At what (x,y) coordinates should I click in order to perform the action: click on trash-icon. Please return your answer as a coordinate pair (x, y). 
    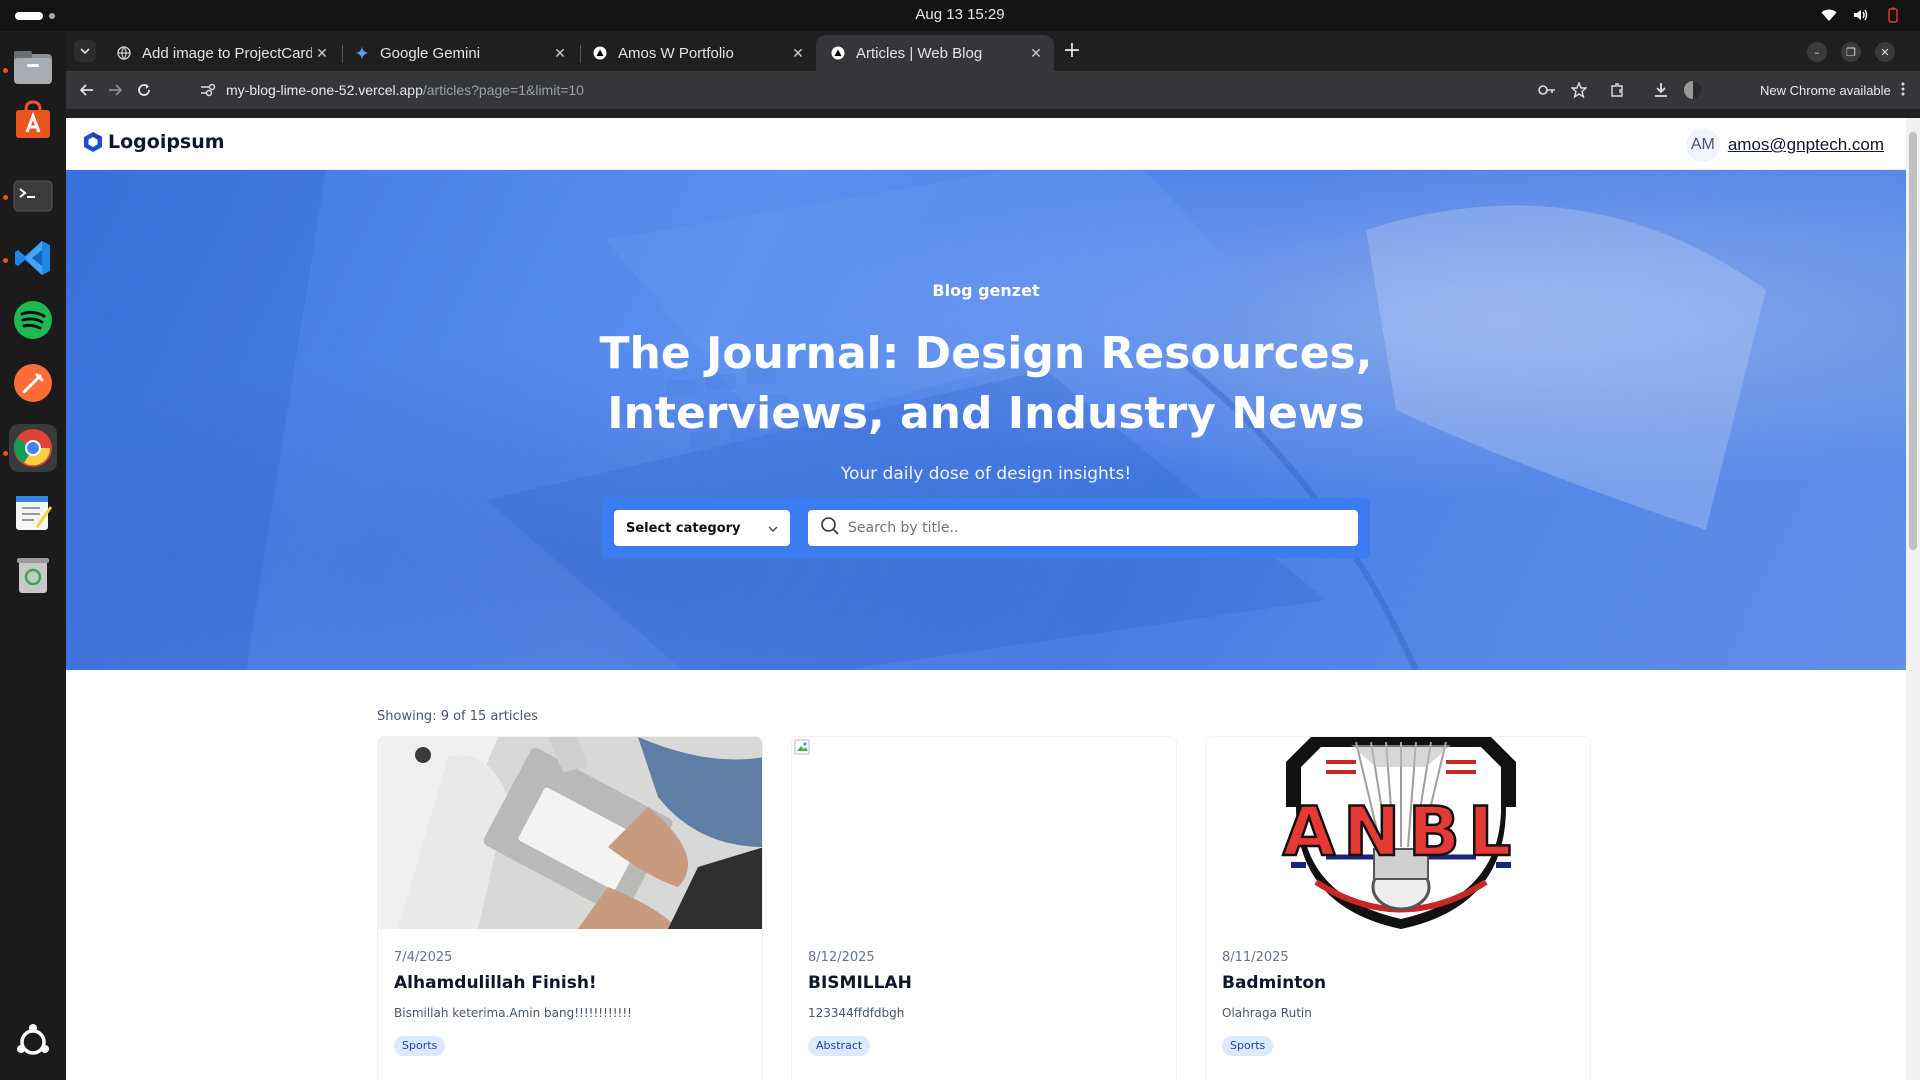
    Looking at the image, I should click on (33, 575).